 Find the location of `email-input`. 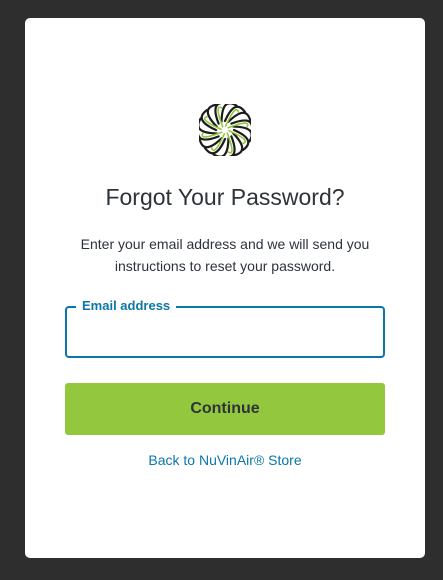

email-input is located at coordinates (225, 332).